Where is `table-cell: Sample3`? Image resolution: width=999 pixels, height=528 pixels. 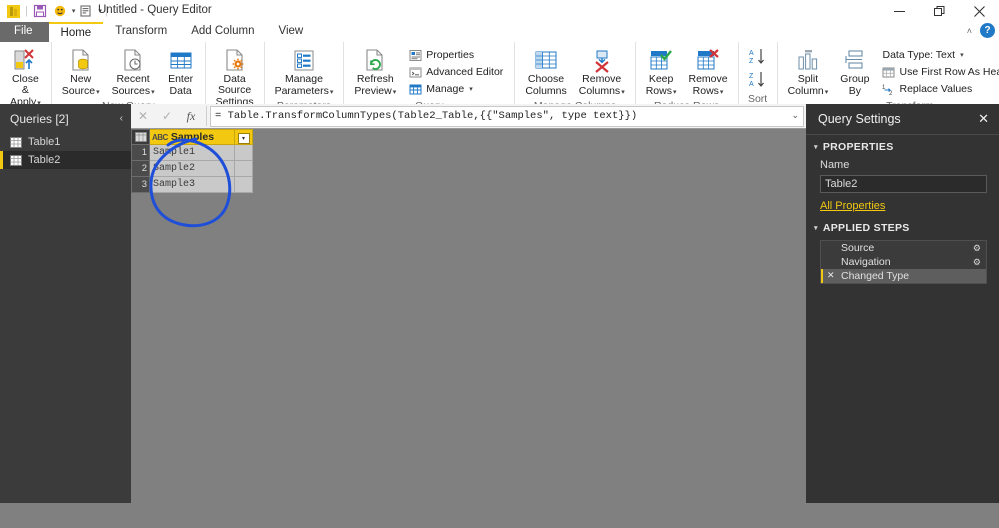 table-cell: Sample3 is located at coordinates (192, 184).